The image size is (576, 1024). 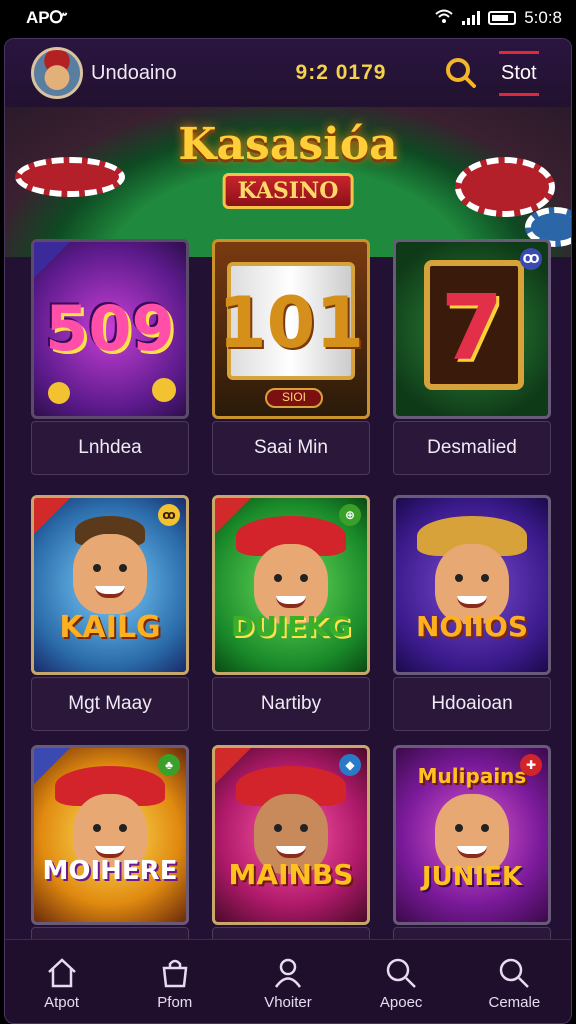 I want to click on badge-icon: Ꝏ, so click(x=531, y=259).